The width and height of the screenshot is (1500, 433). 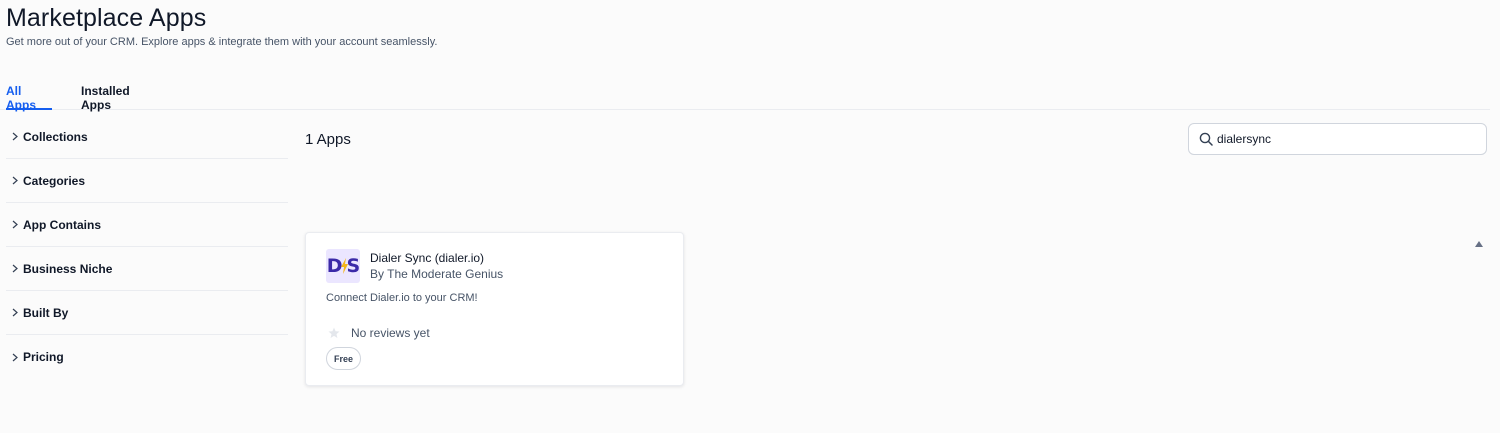 I want to click on scroll-up-button, so click(x=1479, y=241).